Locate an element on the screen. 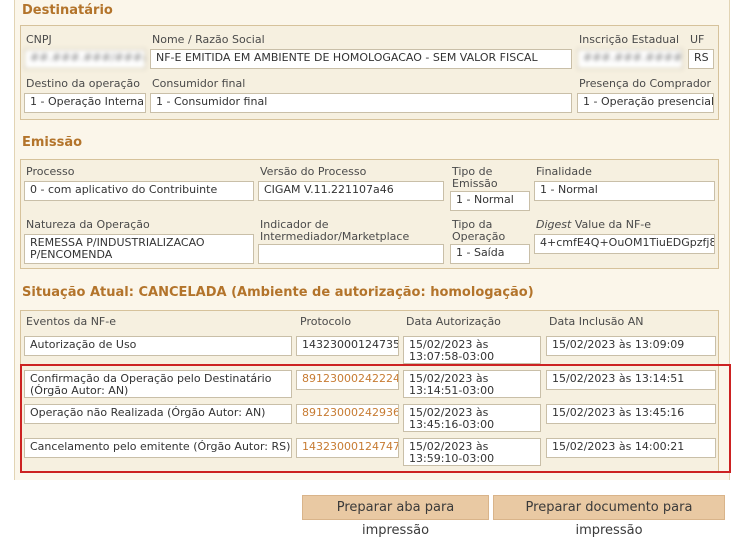 The image size is (738, 542). cnpj-label: CNPJ is located at coordinates (39, 39).